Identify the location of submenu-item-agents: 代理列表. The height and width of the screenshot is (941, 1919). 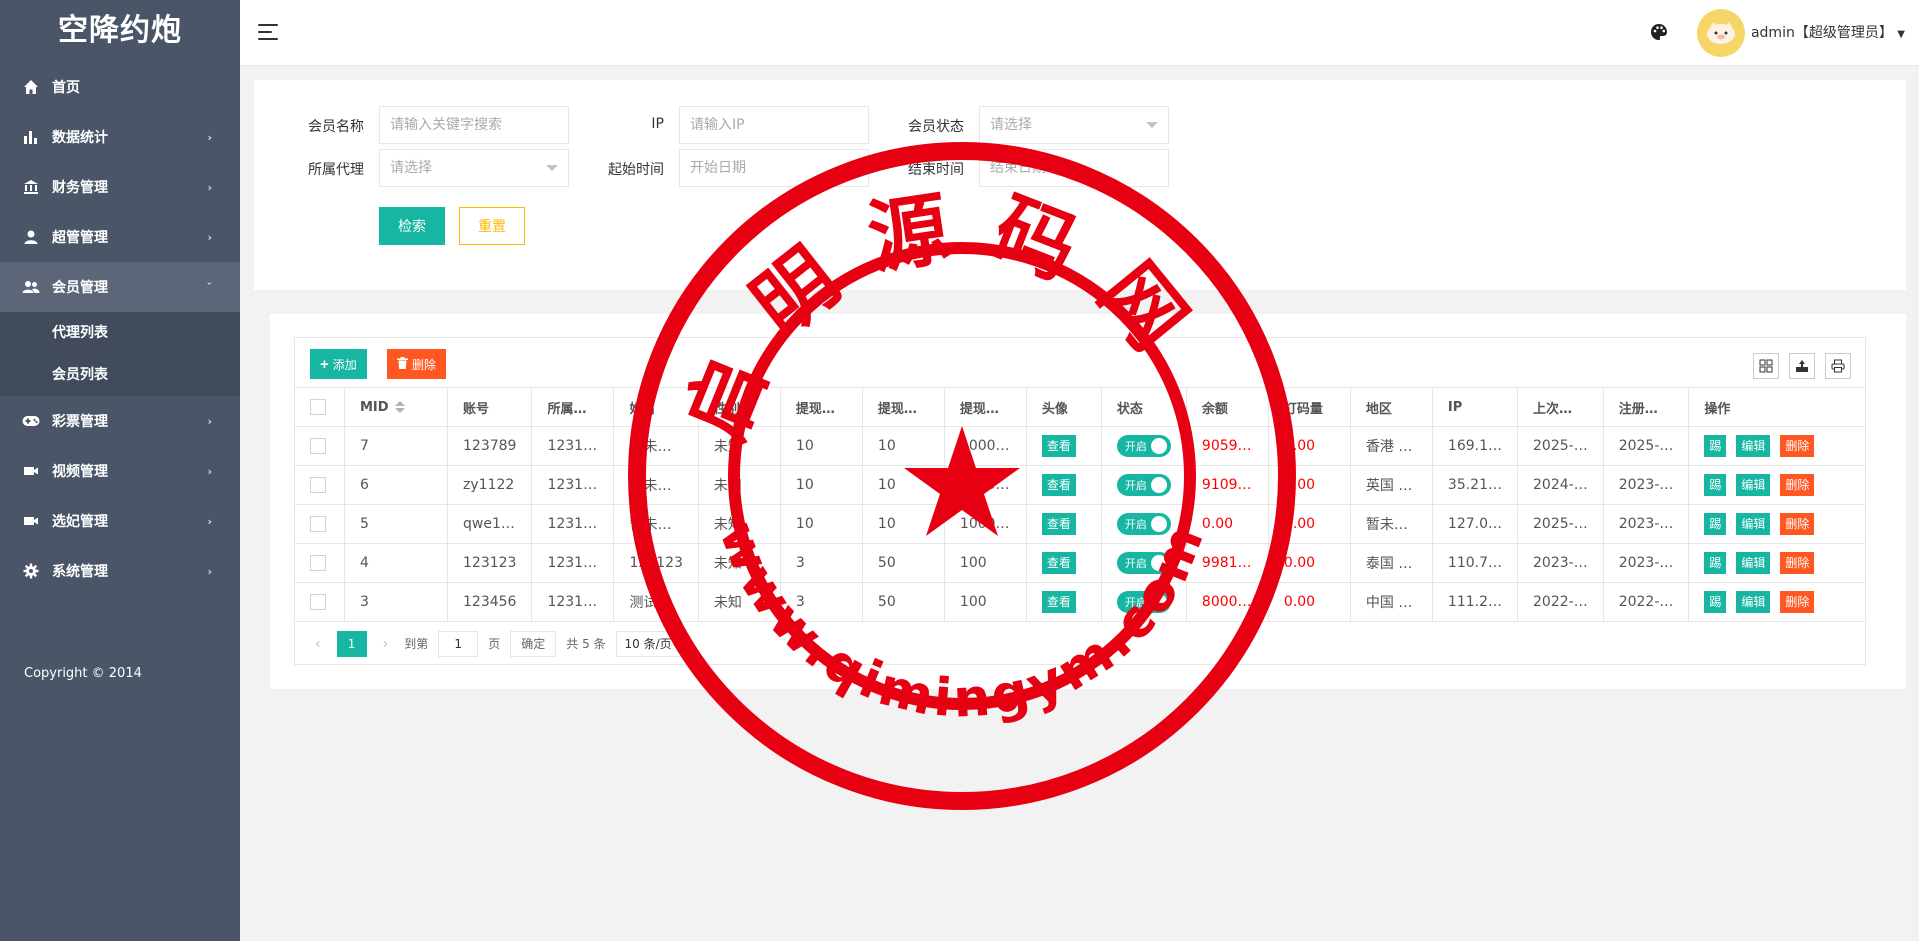
(120, 333).